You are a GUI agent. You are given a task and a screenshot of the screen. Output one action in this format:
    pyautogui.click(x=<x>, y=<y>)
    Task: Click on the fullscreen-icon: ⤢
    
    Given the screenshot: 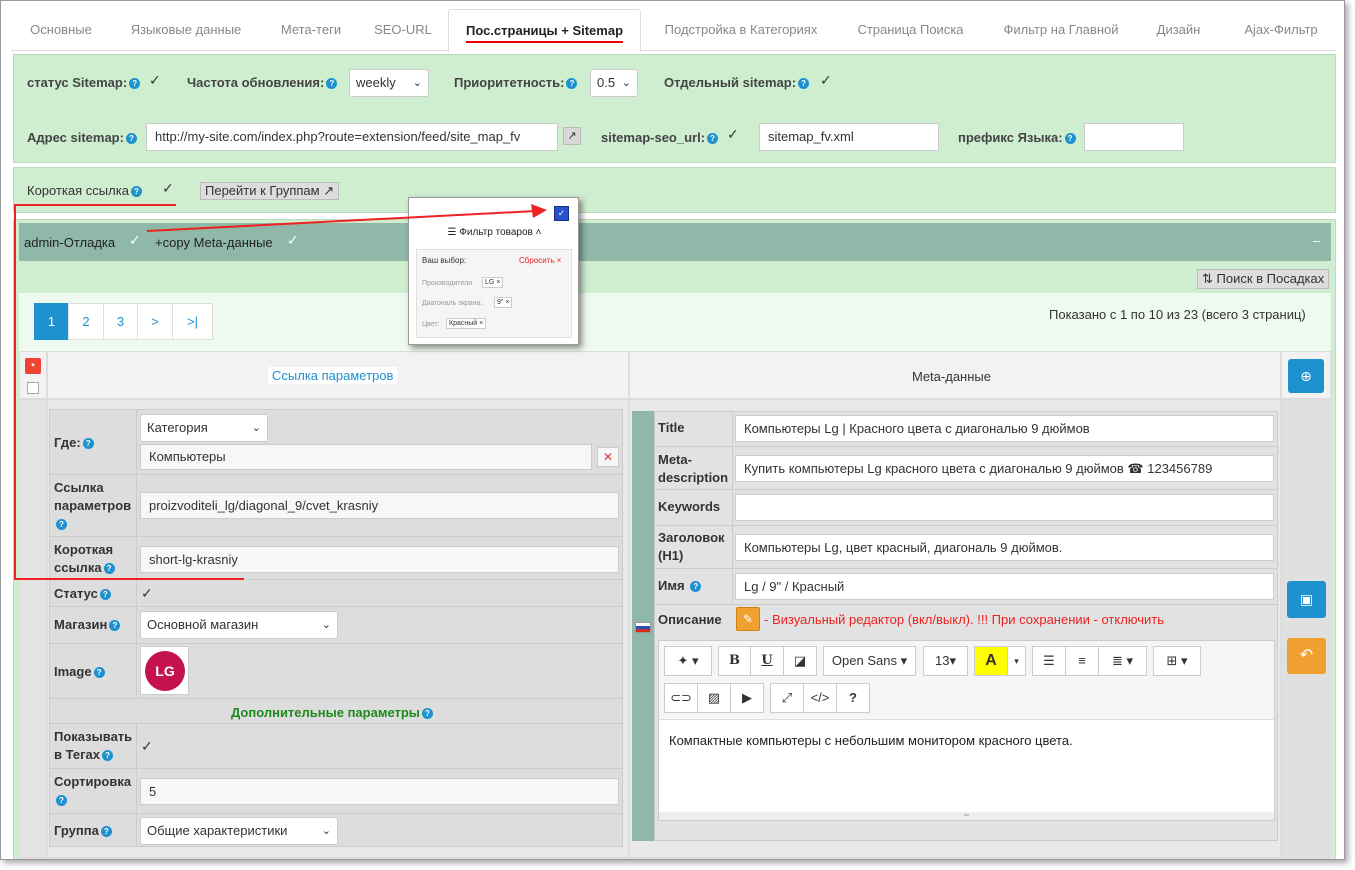 What is the action you would take?
    pyautogui.click(x=787, y=698)
    